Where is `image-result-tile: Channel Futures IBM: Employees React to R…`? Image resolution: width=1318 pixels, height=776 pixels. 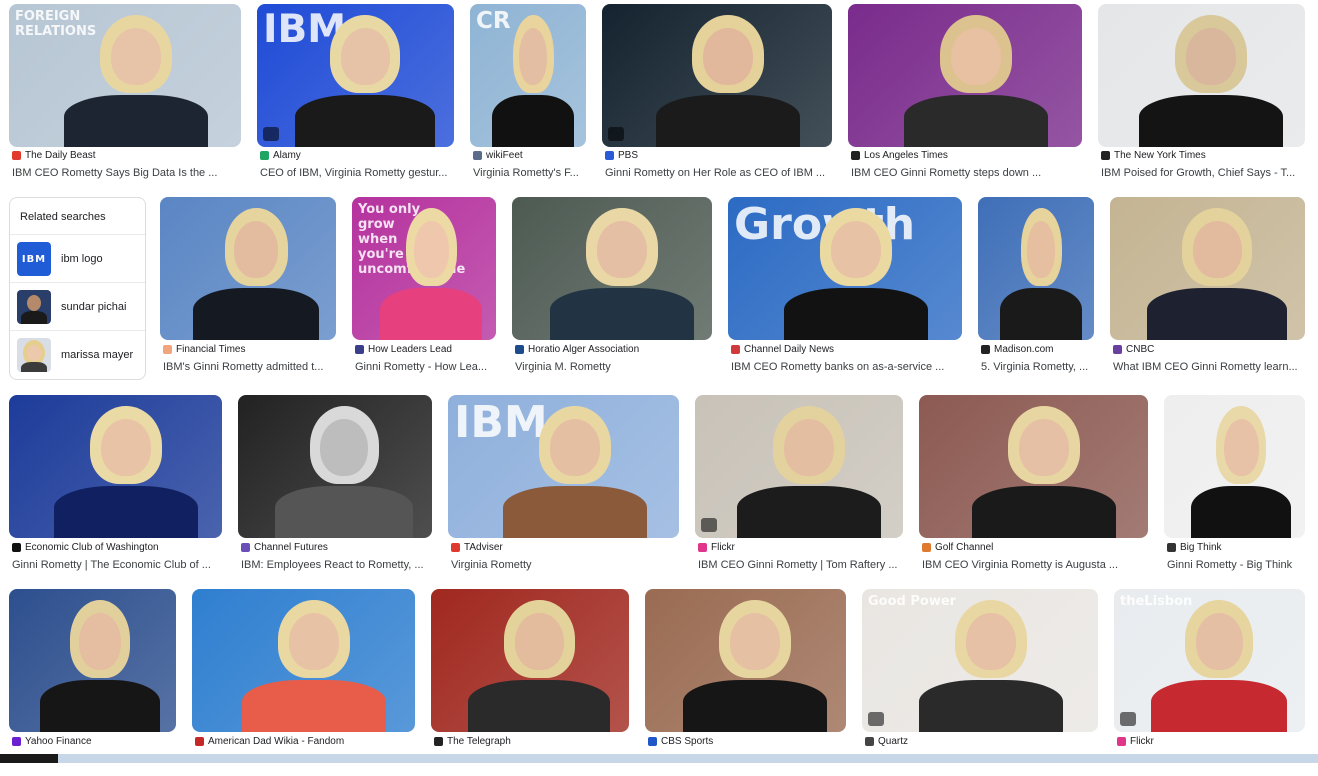
image-result-tile: Channel Futures IBM: Employees React to R… is located at coordinates (335, 488).